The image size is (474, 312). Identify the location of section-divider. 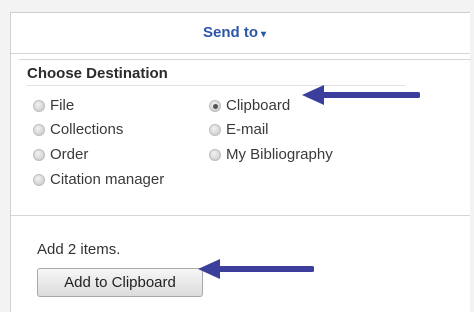
(240, 215).